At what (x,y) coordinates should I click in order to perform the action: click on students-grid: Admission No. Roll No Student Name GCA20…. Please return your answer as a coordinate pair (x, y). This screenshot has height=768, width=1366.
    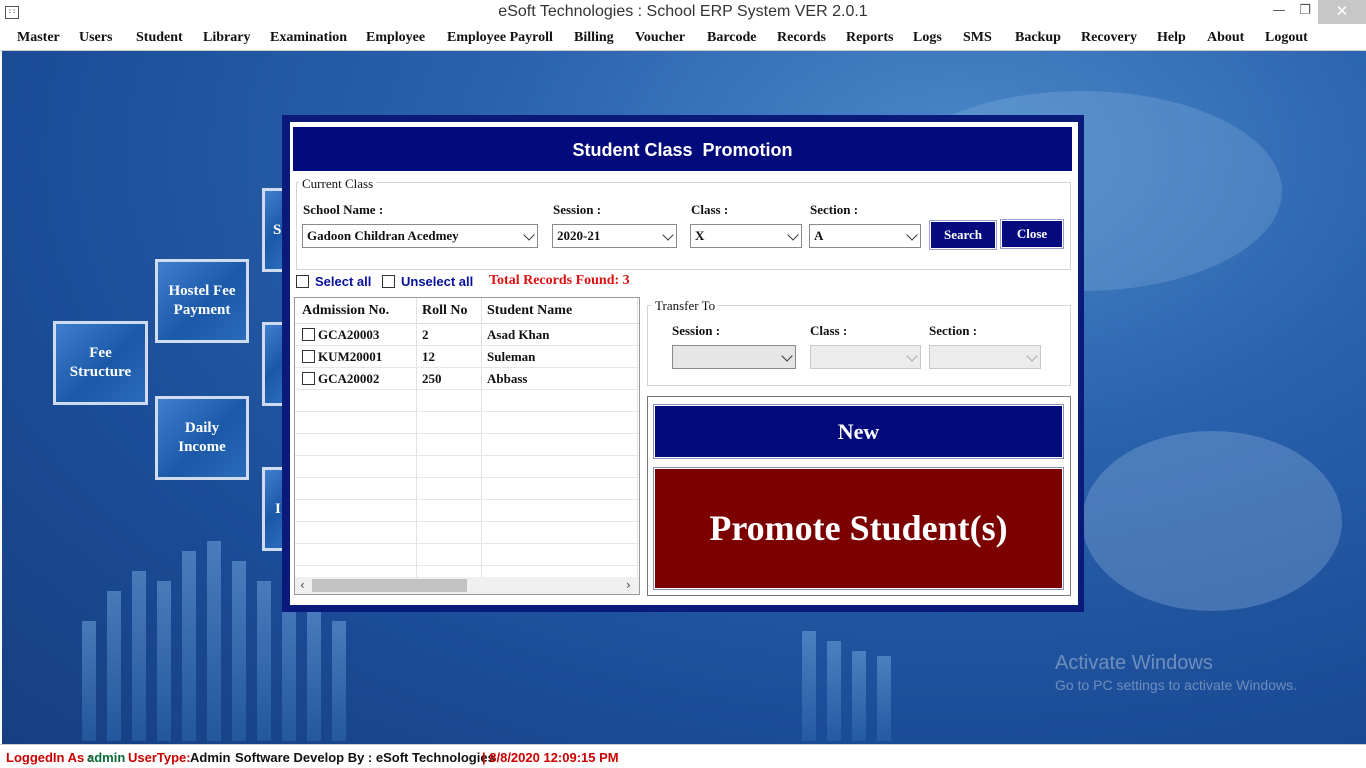
    Looking at the image, I should click on (467, 446).